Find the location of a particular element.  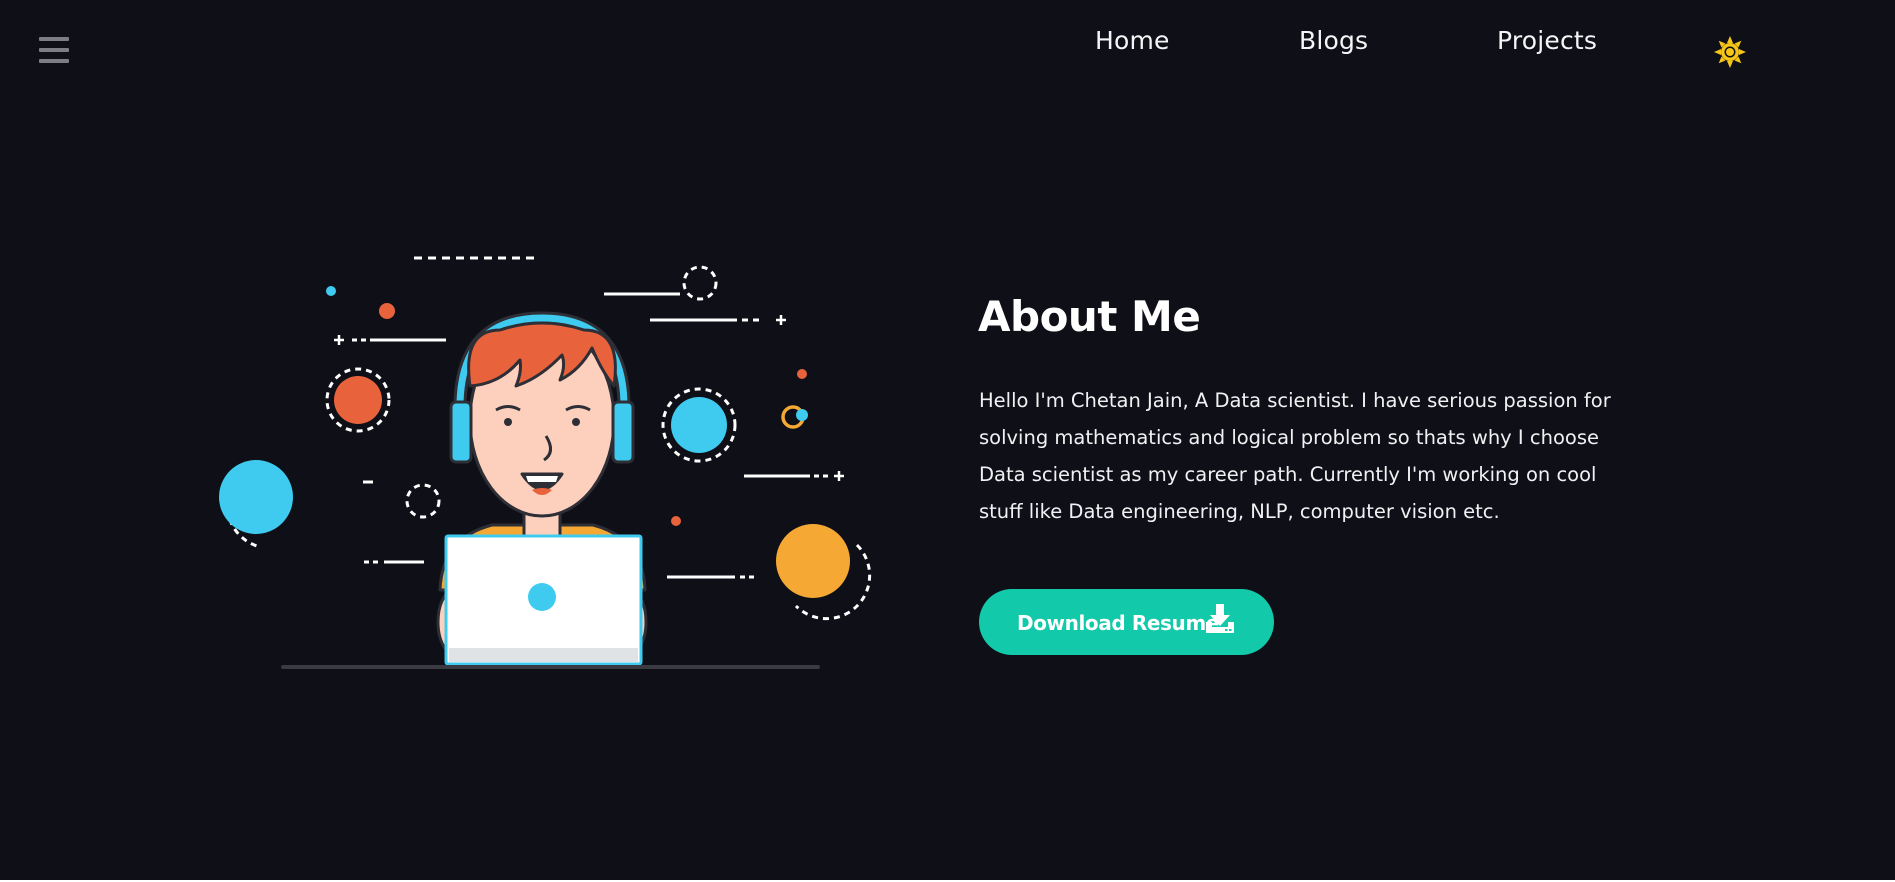

nav-link-projects: Projects is located at coordinates (1547, 40).